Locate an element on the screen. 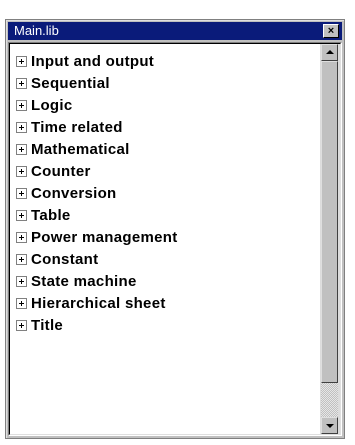 This screenshot has height=445, width=355. tree-item-time-related: Time related is located at coordinates (69, 127).